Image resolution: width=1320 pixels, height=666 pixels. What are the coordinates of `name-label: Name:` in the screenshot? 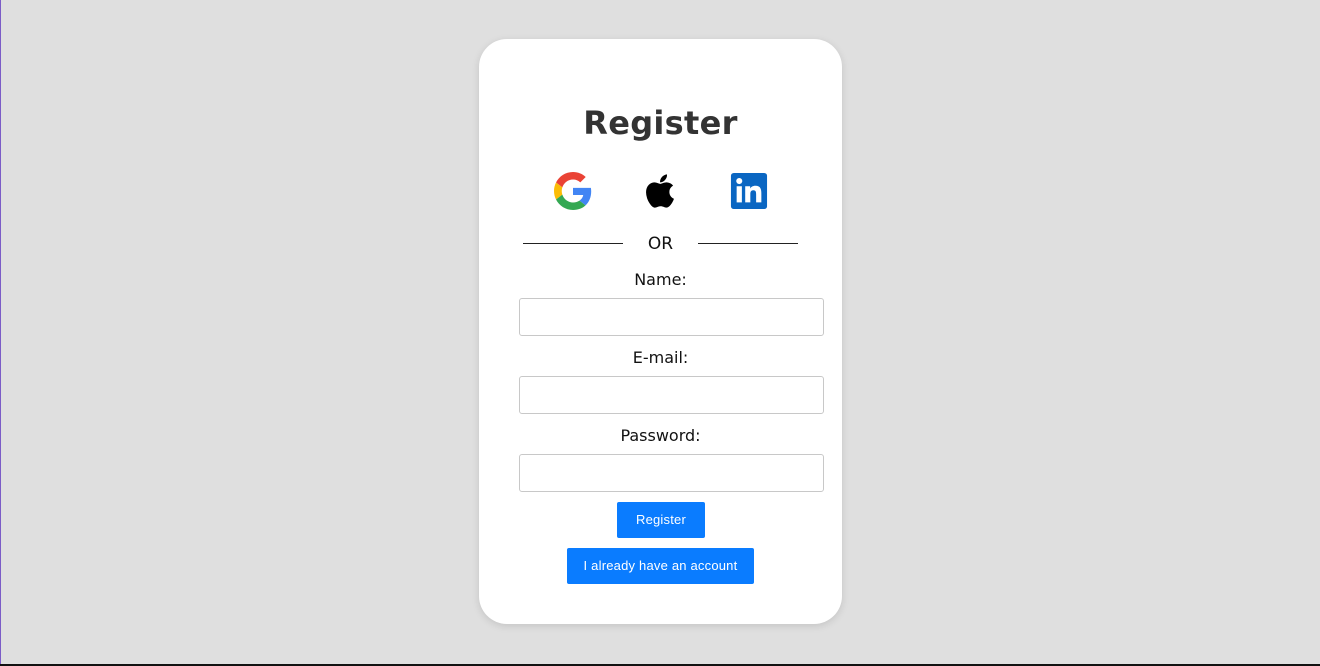 It's located at (660, 279).